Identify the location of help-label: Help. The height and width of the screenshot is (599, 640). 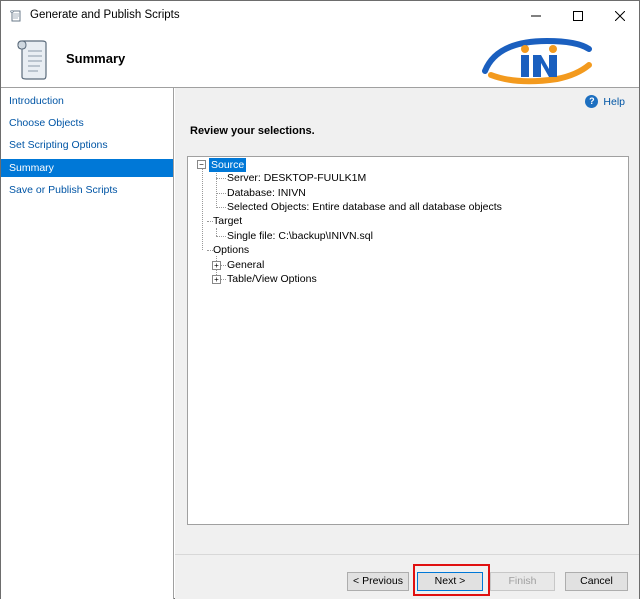
(614, 101).